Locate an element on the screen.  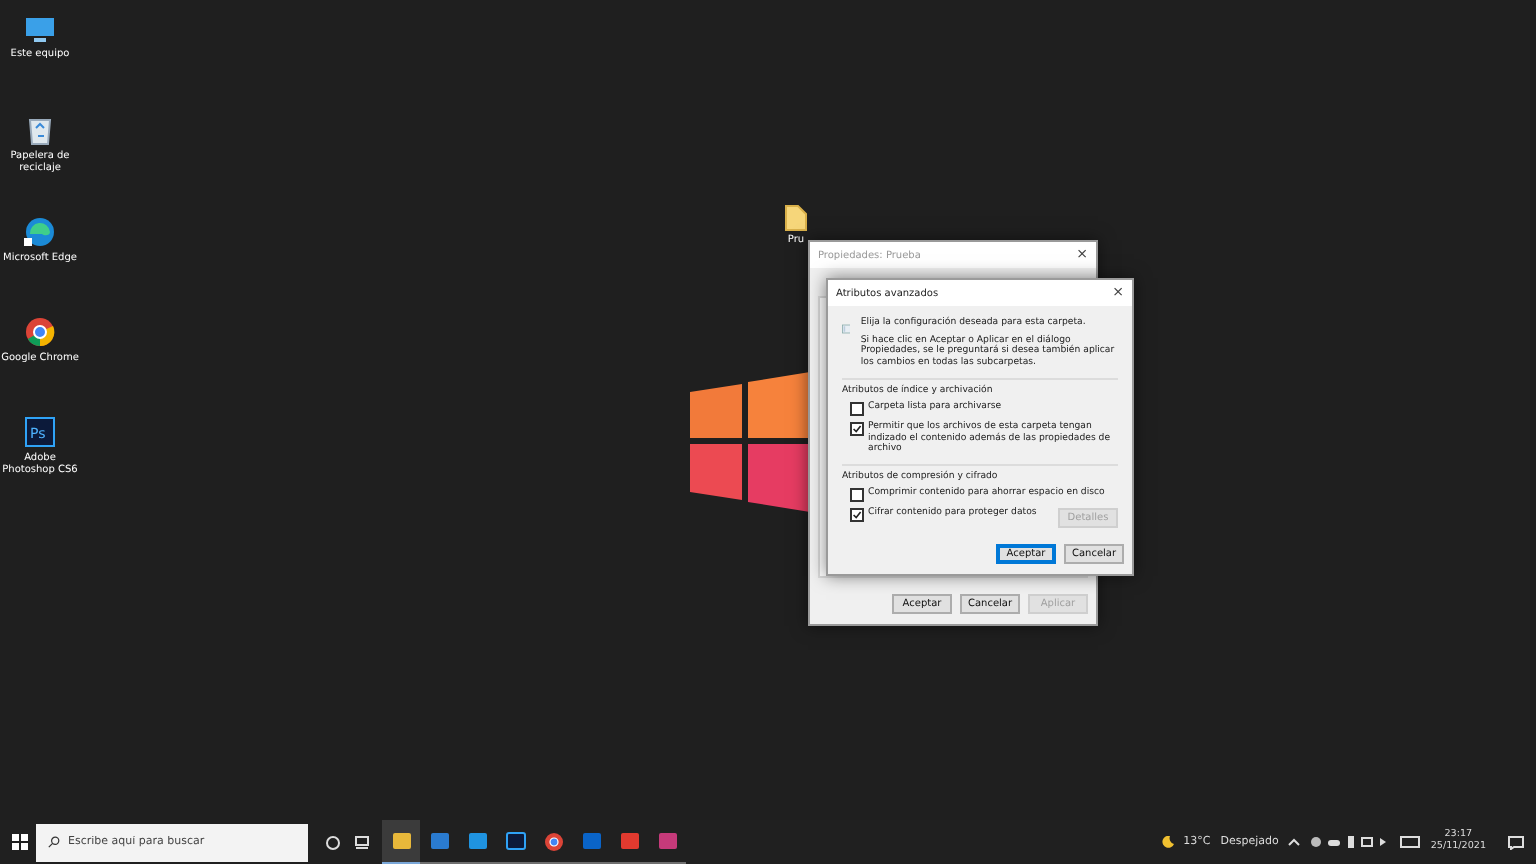
photoshop-icon is located at coordinates (515, 841).